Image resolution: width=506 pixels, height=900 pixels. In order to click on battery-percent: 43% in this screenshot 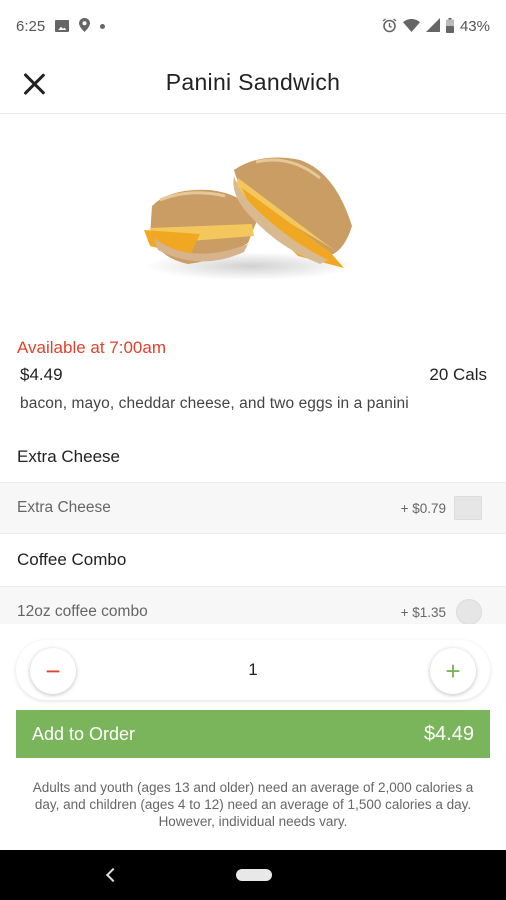, I will do `click(474, 26)`.